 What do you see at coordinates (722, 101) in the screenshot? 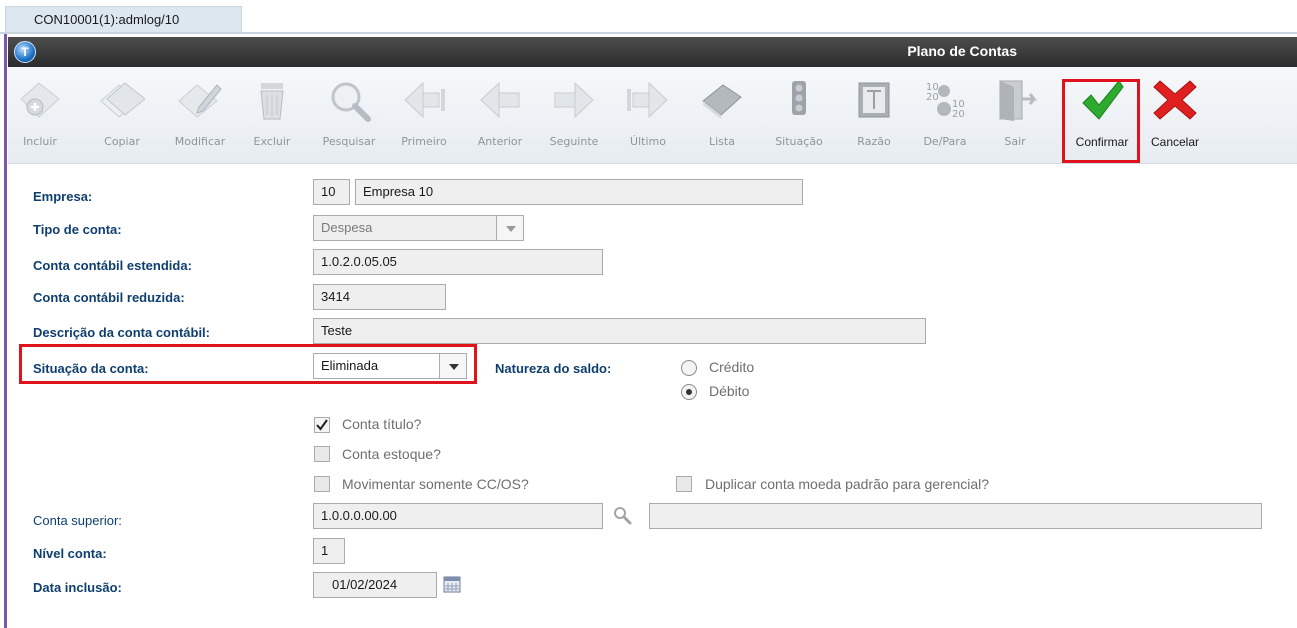
I see `book-list-icon` at bounding box center [722, 101].